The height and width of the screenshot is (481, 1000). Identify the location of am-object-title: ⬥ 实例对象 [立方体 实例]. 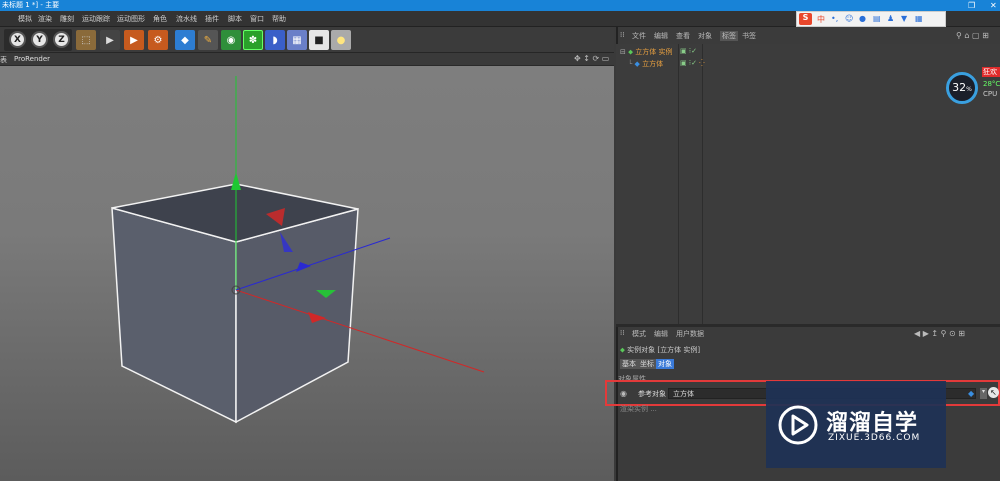
(660, 350).